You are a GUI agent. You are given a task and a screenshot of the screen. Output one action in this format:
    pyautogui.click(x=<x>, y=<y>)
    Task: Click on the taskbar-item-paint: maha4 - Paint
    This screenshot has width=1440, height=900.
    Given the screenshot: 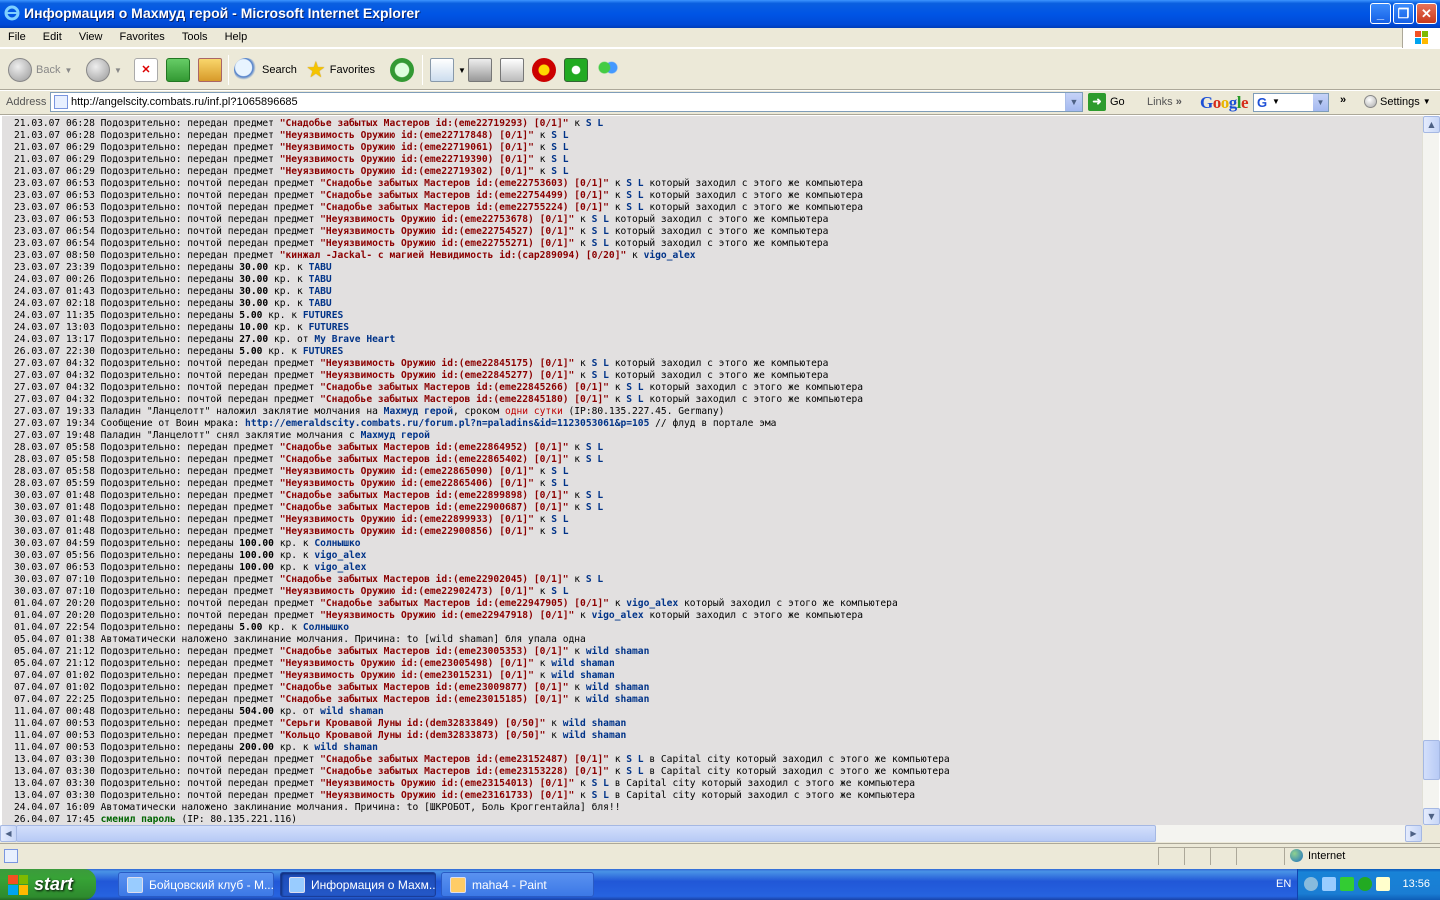 What is the action you would take?
    pyautogui.click(x=517, y=884)
    